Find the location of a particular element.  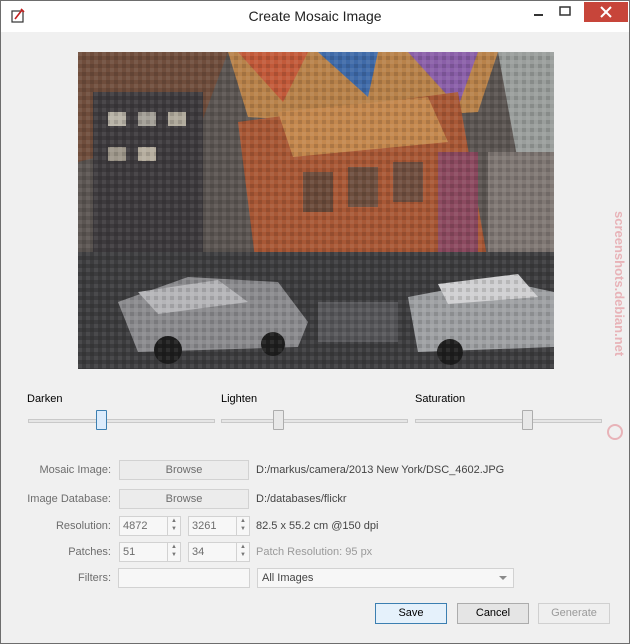

mosaic-image-label: Mosaic Image: is located at coordinates (75, 470).